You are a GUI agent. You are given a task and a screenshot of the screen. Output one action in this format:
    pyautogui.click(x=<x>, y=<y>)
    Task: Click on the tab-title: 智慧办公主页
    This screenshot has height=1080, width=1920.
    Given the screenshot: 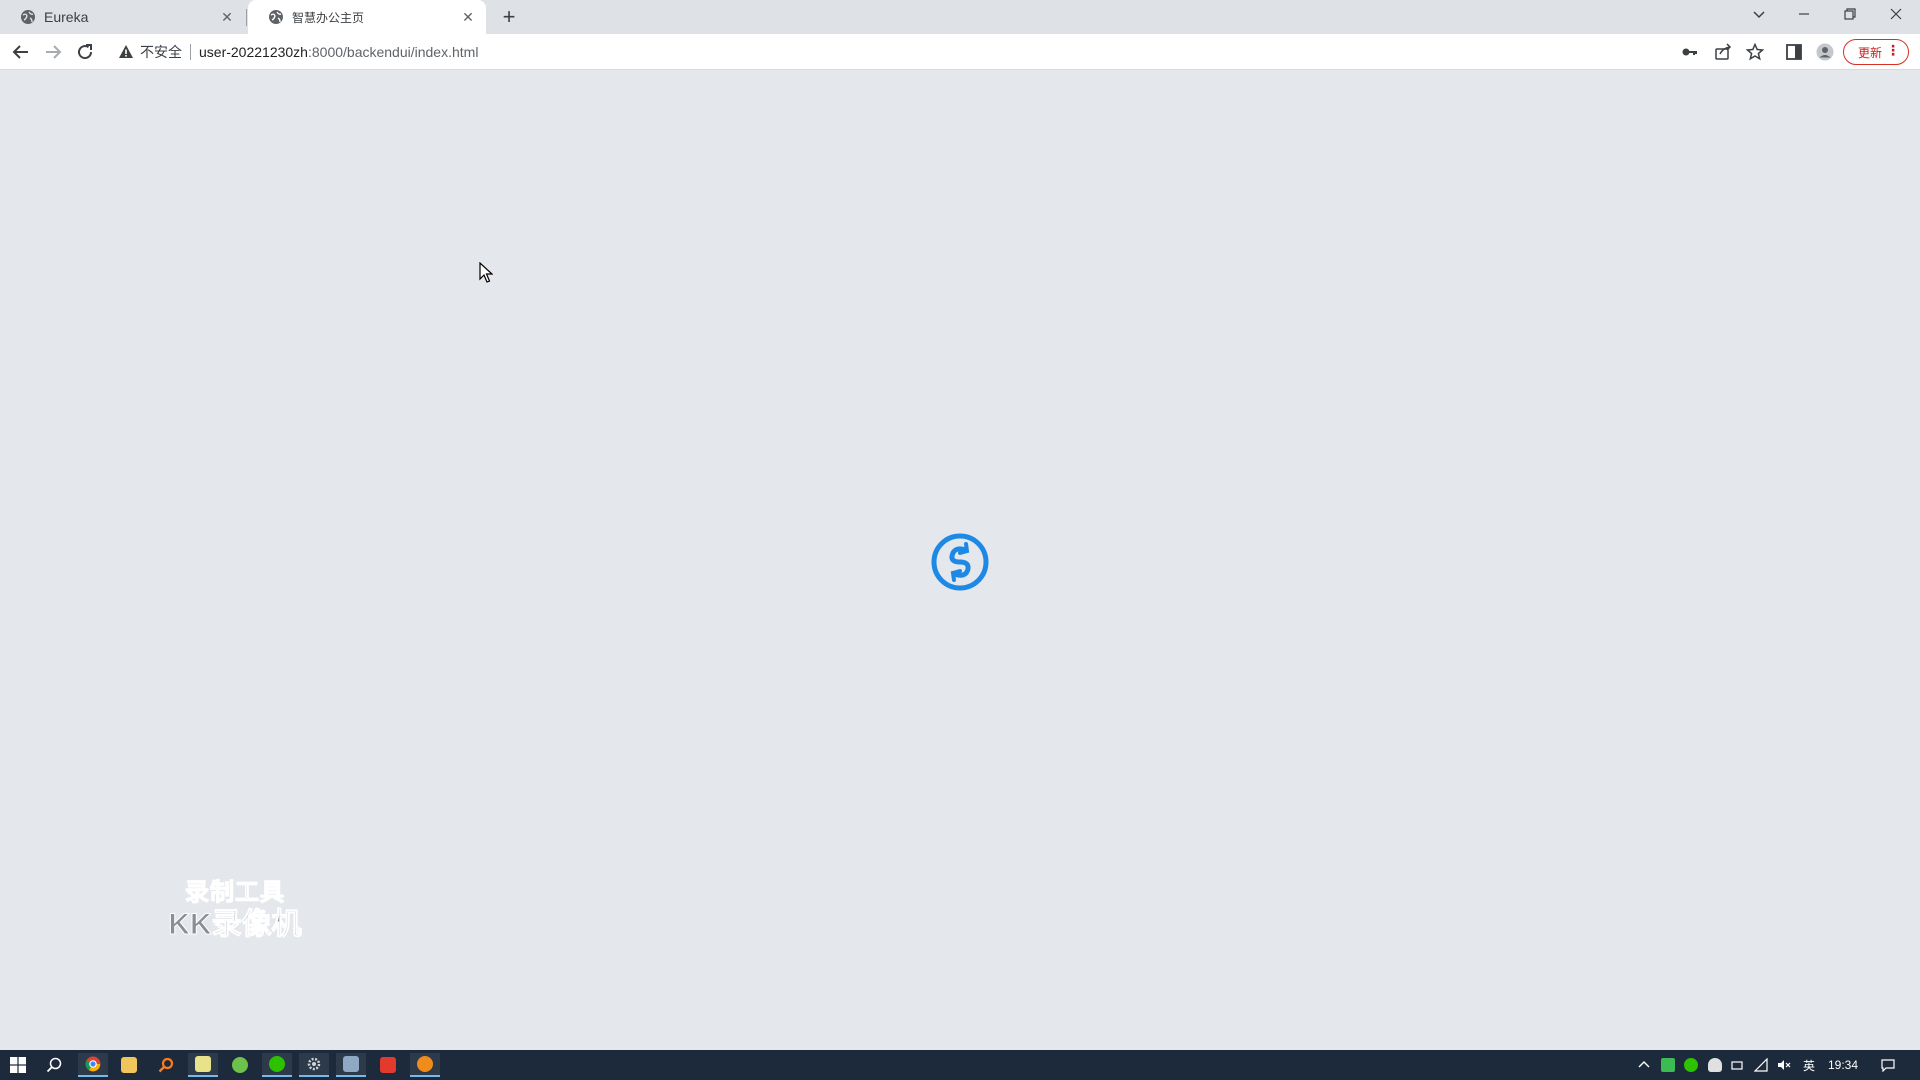 What is the action you would take?
    pyautogui.click(x=328, y=17)
    